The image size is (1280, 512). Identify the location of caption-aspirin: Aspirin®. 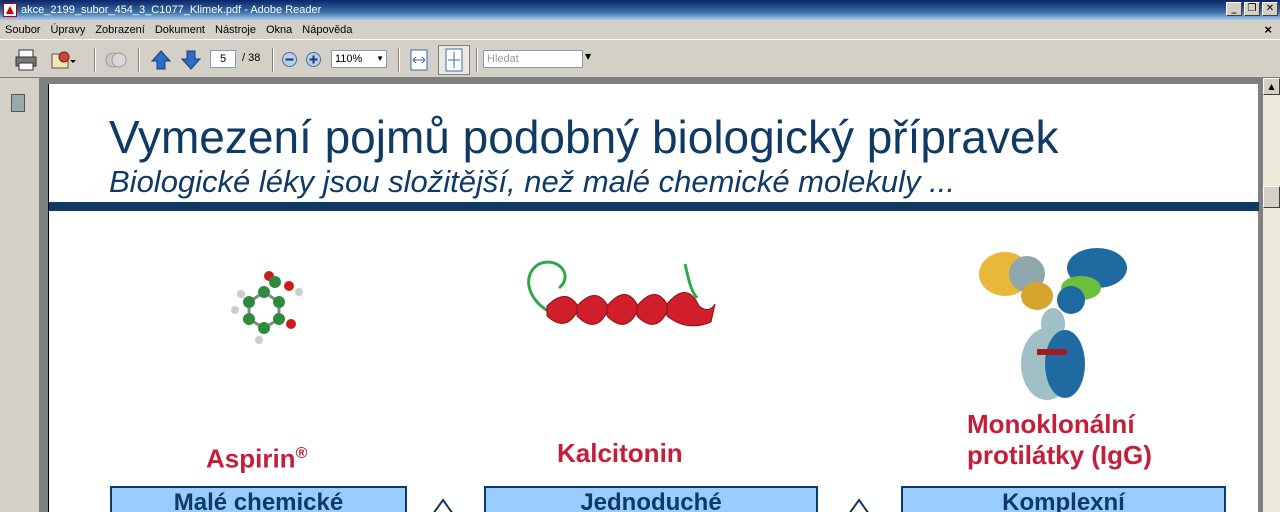
(256, 456).